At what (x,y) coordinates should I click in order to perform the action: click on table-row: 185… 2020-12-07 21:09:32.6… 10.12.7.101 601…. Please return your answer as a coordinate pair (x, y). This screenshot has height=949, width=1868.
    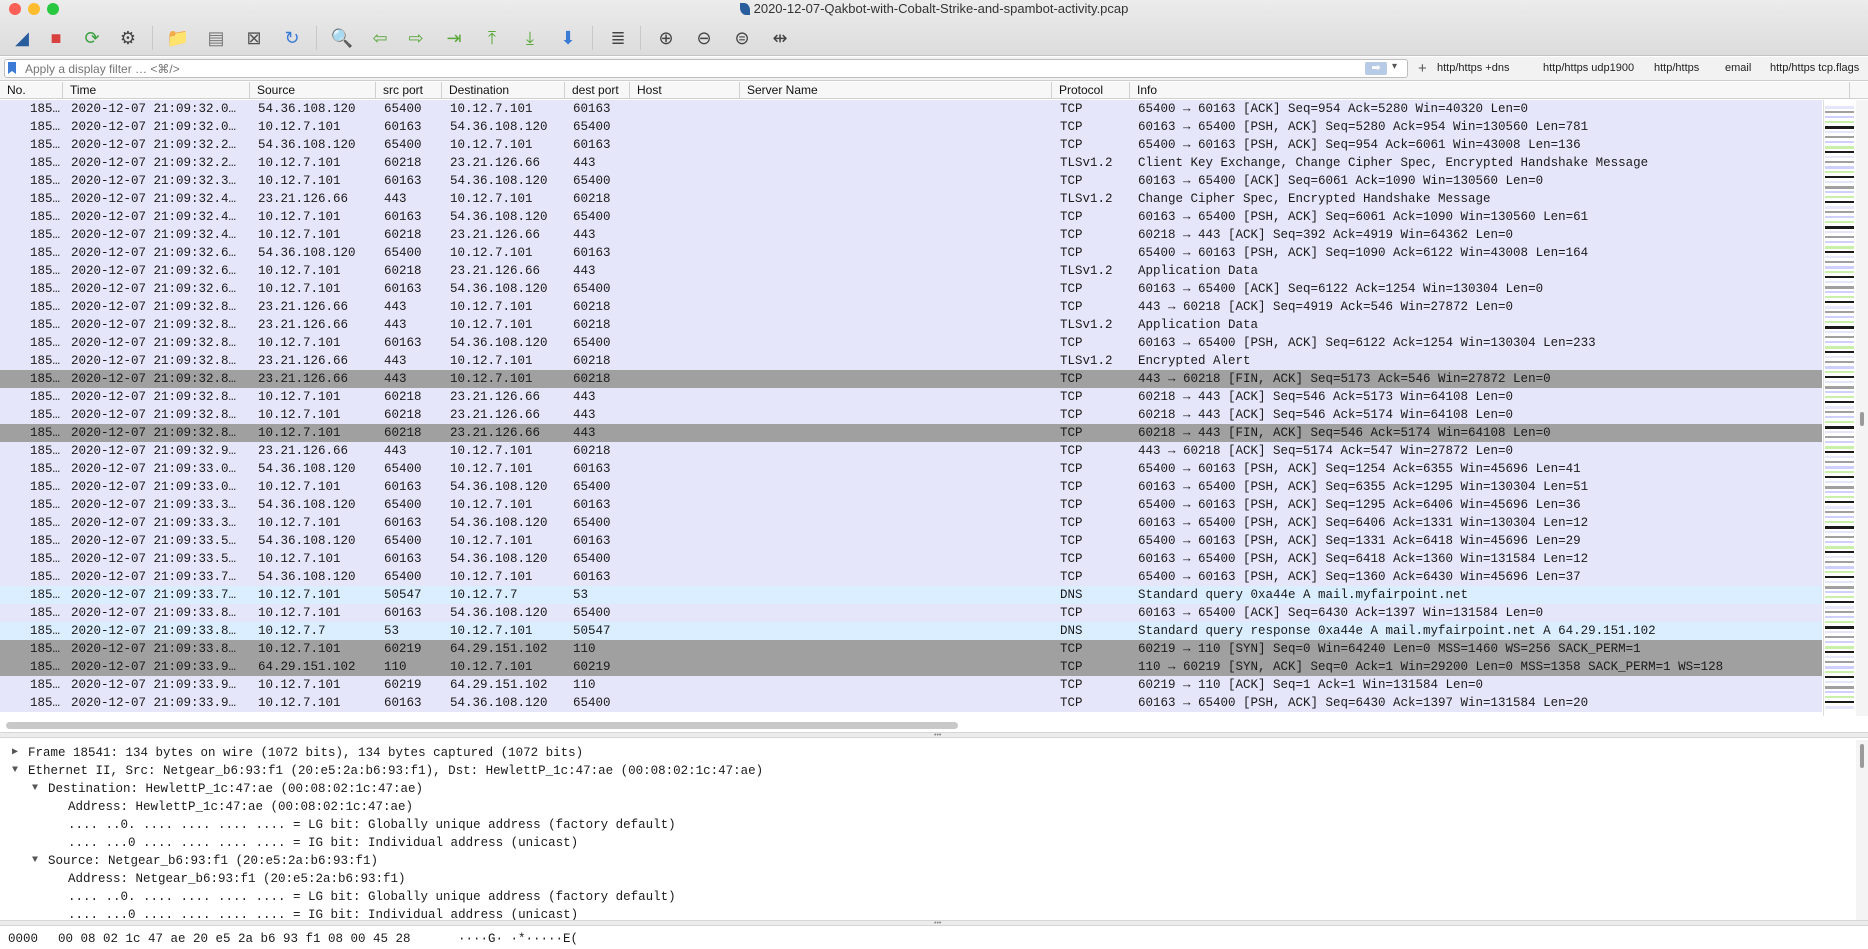
    Looking at the image, I should click on (911, 289).